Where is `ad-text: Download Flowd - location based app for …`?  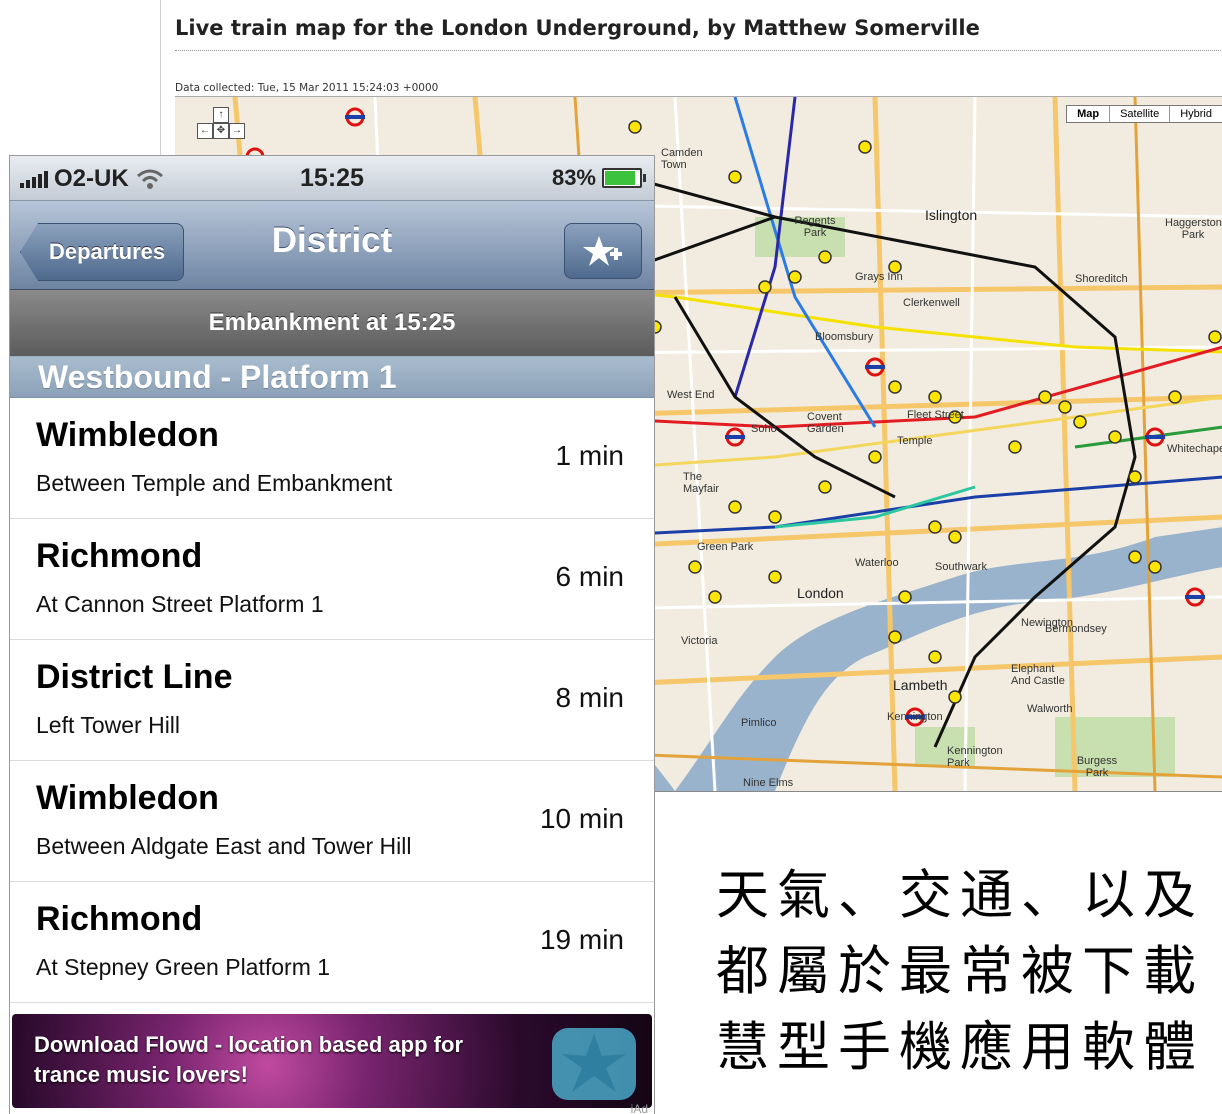
ad-text: Download Flowd - location based app for … is located at coordinates (248, 1059).